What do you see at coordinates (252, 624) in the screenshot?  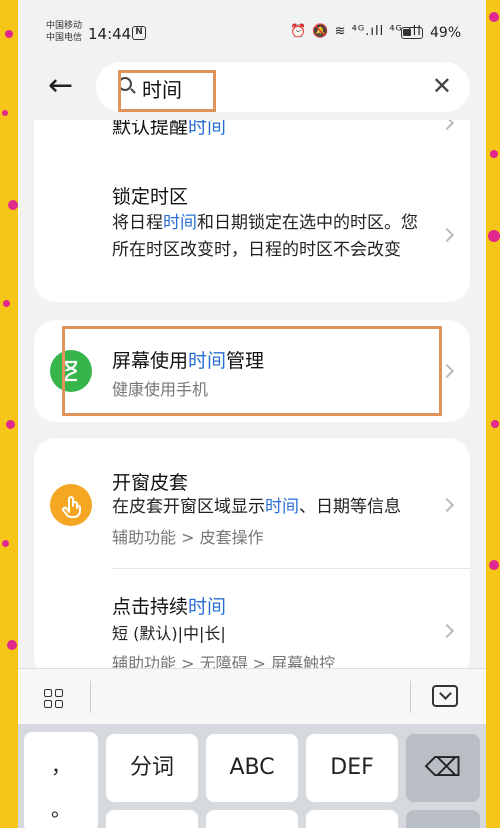 I see `result-row-touch-duration: 点击持续时间 短 (默认)|中|长| 辅助功能 > 无障碍 > 屏幕触控` at bounding box center [252, 624].